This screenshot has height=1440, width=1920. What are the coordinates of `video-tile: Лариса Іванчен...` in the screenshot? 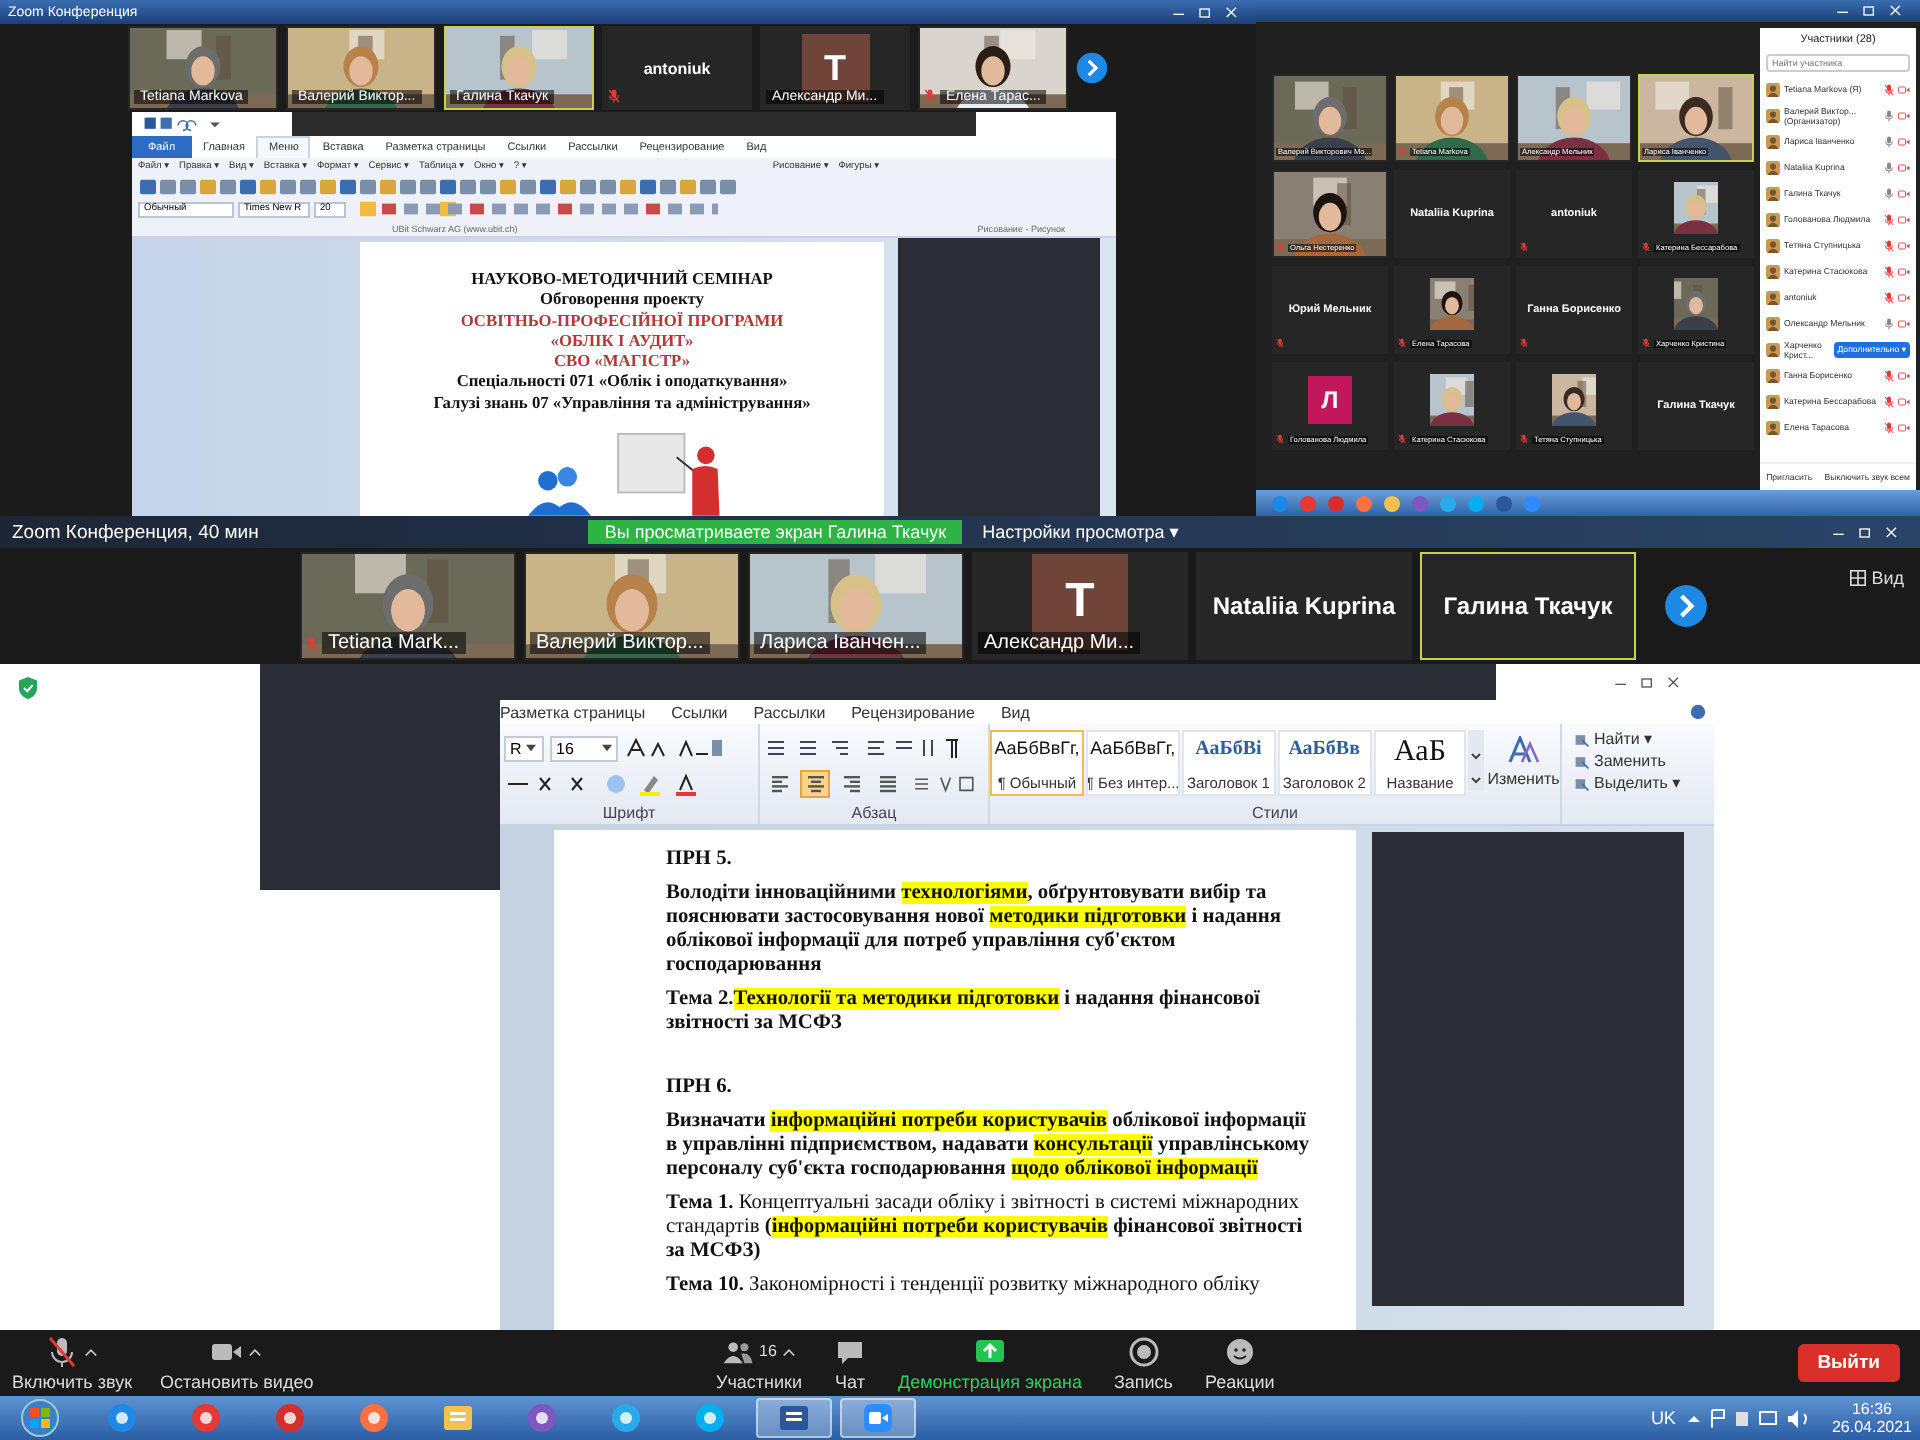 It's located at (856, 606).